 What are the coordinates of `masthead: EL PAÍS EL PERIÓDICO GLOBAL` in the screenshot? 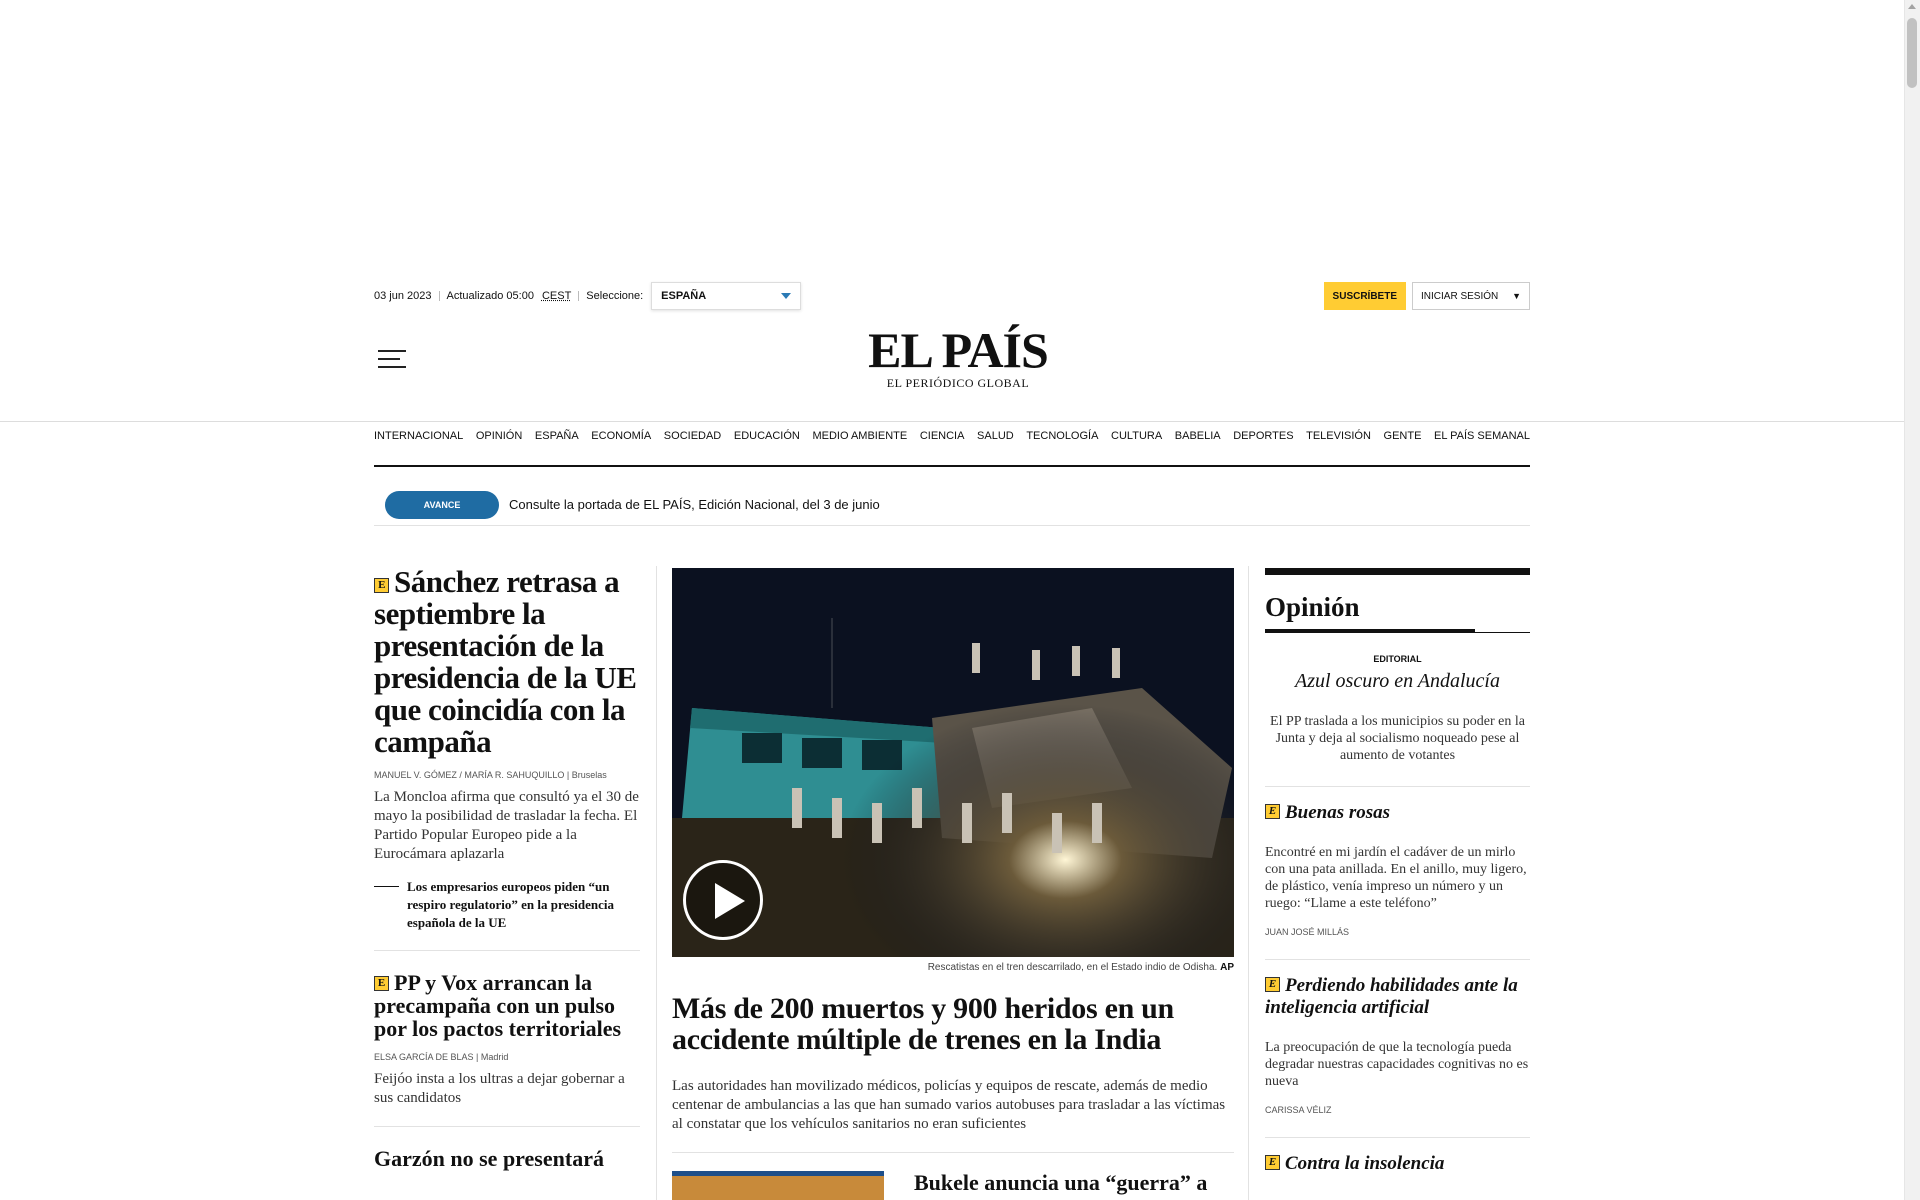 It's located at (952, 362).